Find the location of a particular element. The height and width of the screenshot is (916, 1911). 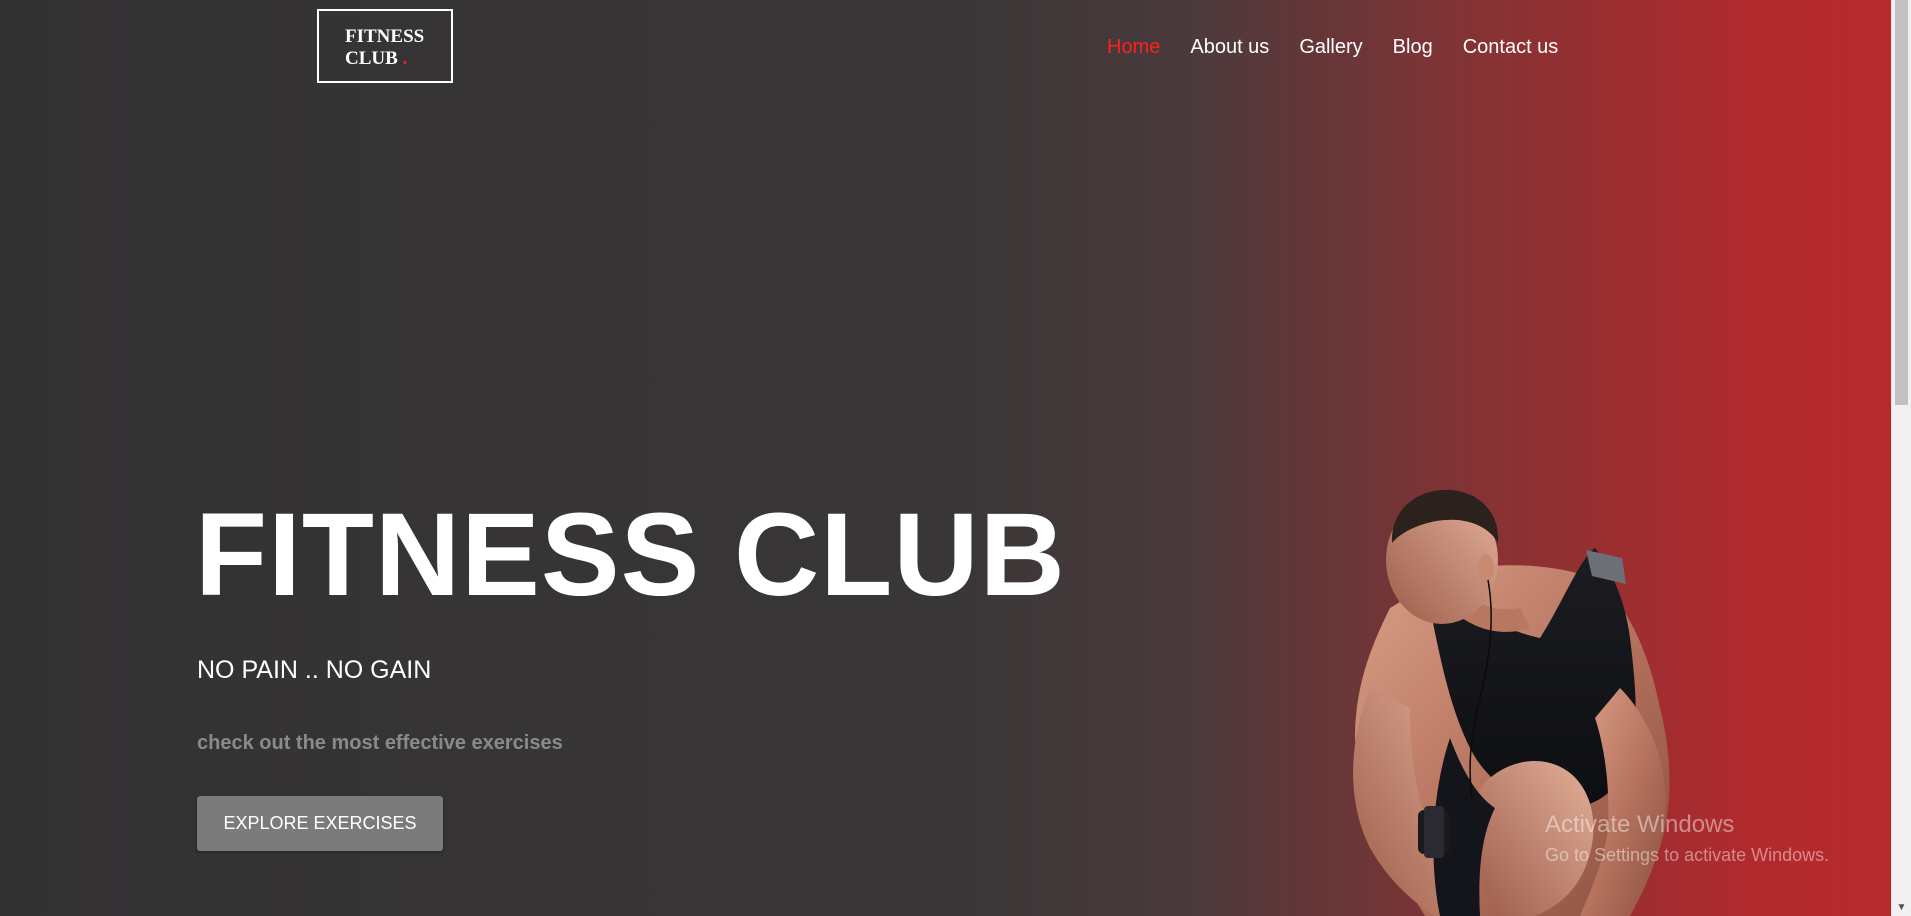

vertical-scrollbar: ▼ is located at coordinates (1901, 458).